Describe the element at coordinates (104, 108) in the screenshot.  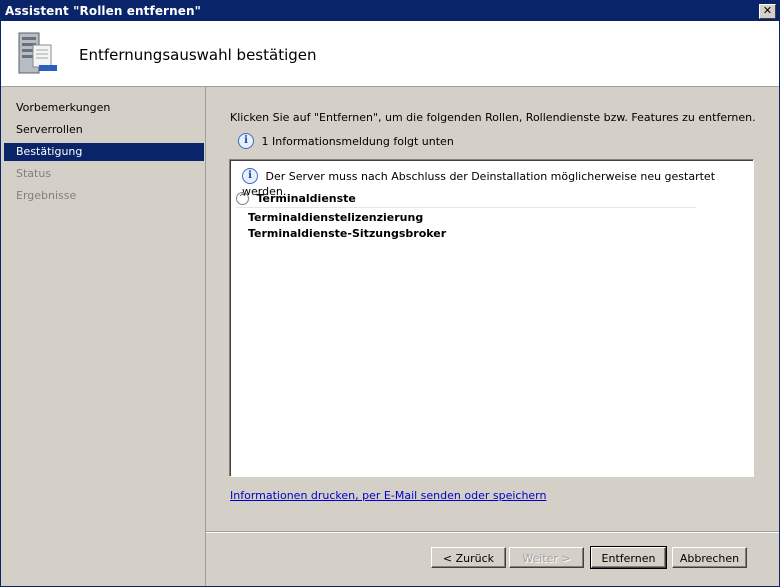
I see `nav-item-vorbemerkungen: Vorbemerkungen` at that location.